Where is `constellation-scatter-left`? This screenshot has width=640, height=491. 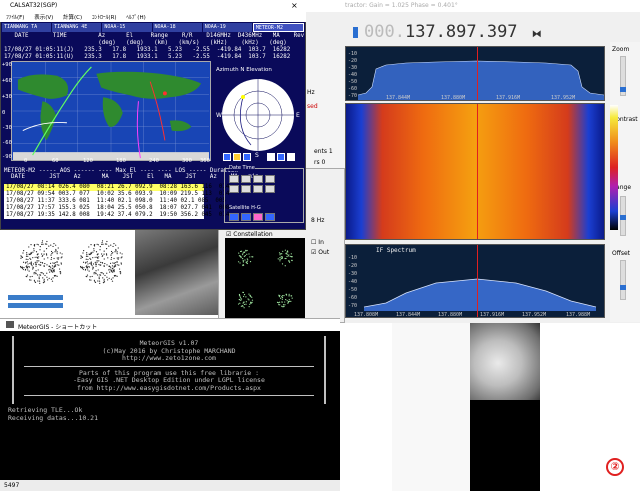
constellation-scatter-left is located at coordinates (41, 262).